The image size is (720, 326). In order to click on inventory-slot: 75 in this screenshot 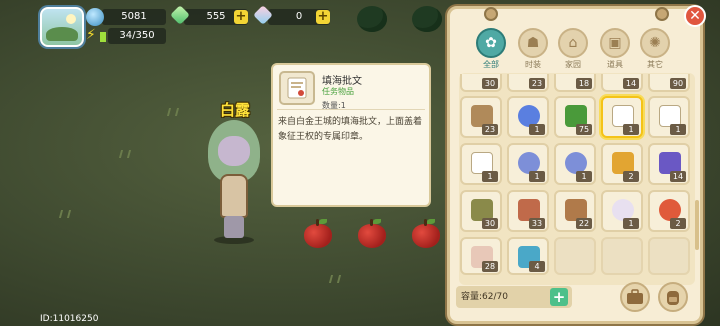, I will do `click(575, 117)`.